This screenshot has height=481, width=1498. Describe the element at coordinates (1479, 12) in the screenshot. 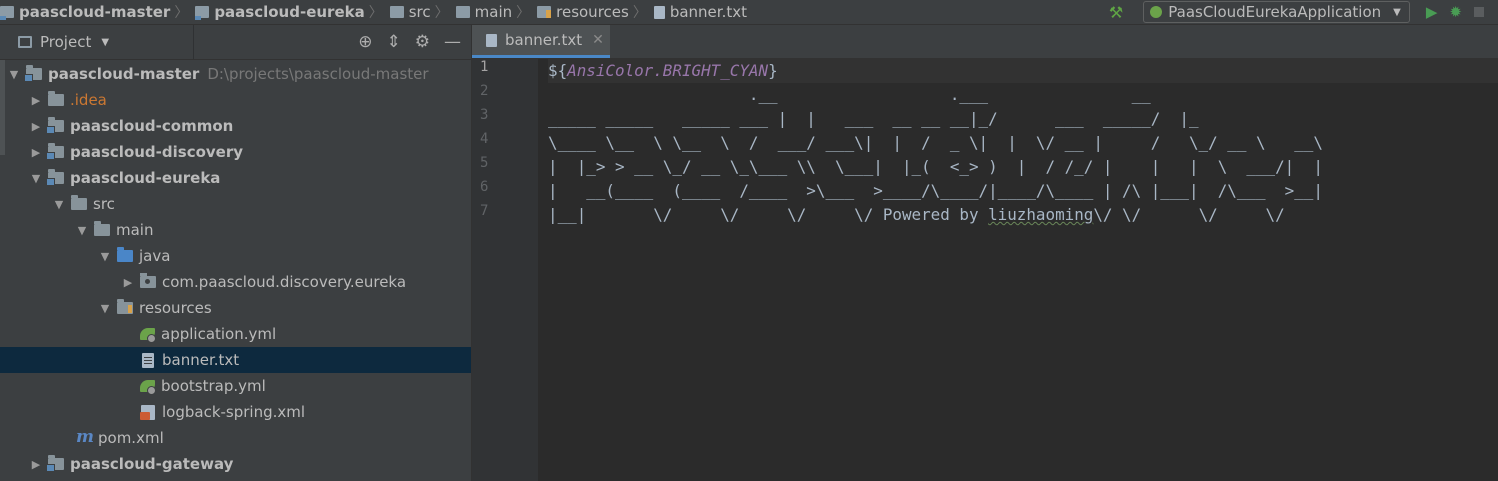

I see `stop-icon` at that location.